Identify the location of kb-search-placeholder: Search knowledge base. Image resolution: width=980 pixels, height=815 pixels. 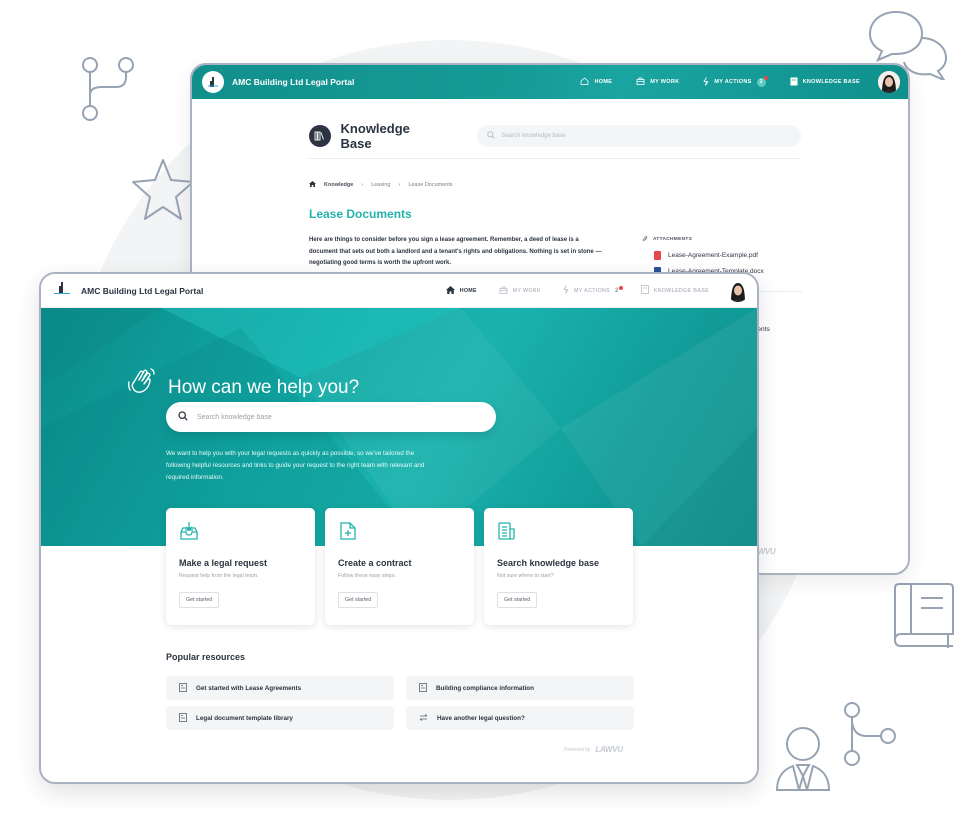
(533, 135).